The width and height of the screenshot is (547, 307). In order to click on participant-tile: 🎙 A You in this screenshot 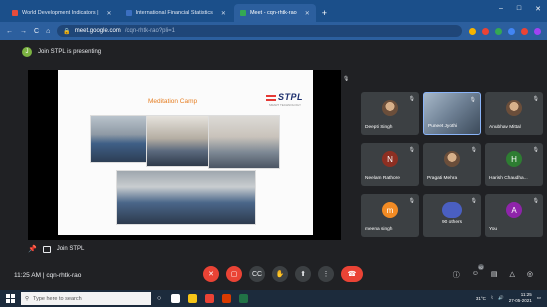, I will do `click(514, 215)`.